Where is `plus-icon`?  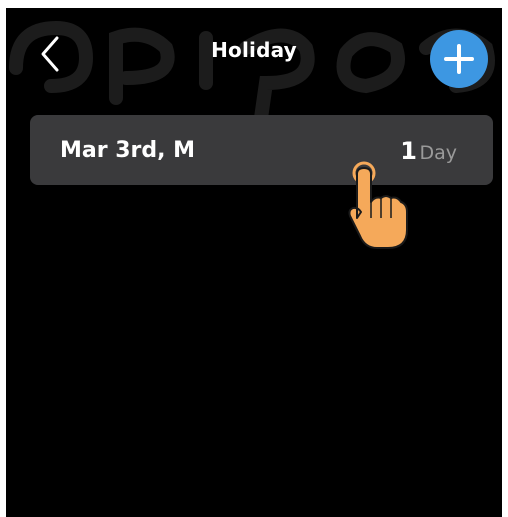 plus-icon is located at coordinates (459, 59).